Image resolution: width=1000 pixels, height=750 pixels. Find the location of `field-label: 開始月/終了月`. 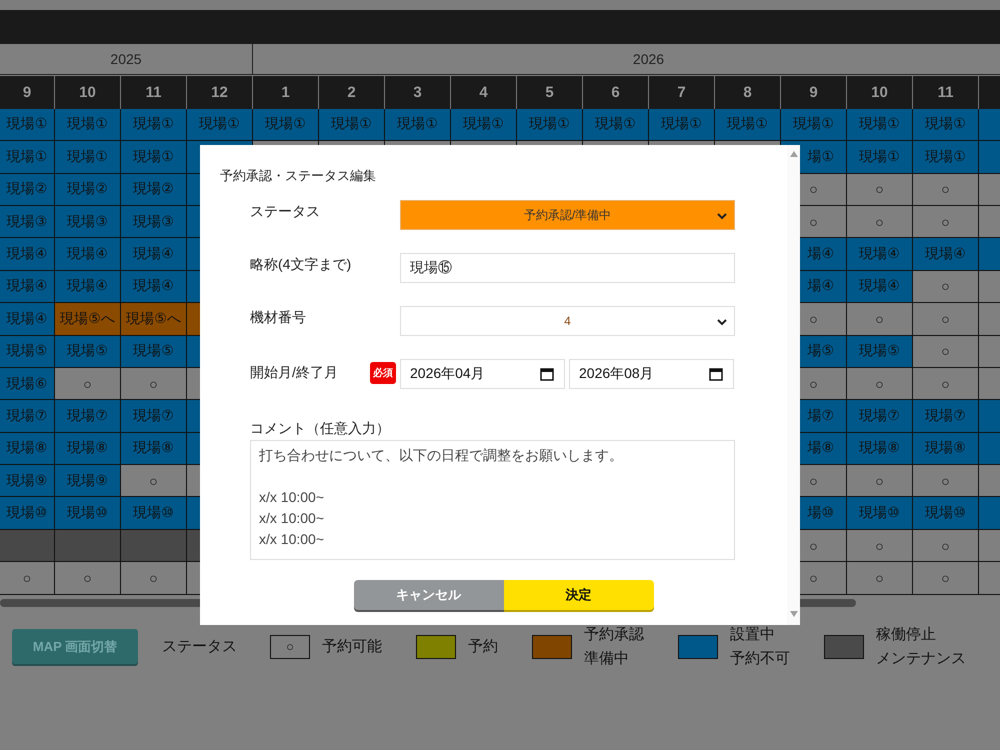

field-label: 開始月/終了月 is located at coordinates (294, 373).